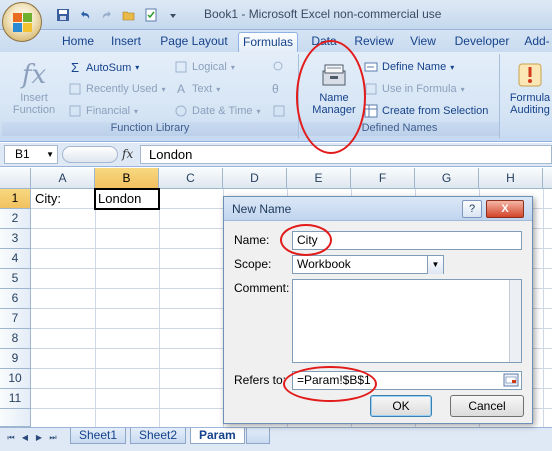 The height and width of the screenshot is (451, 552). What do you see at coordinates (15, 299) in the screenshot?
I see `row-header-6: 6` at bounding box center [15, 299].